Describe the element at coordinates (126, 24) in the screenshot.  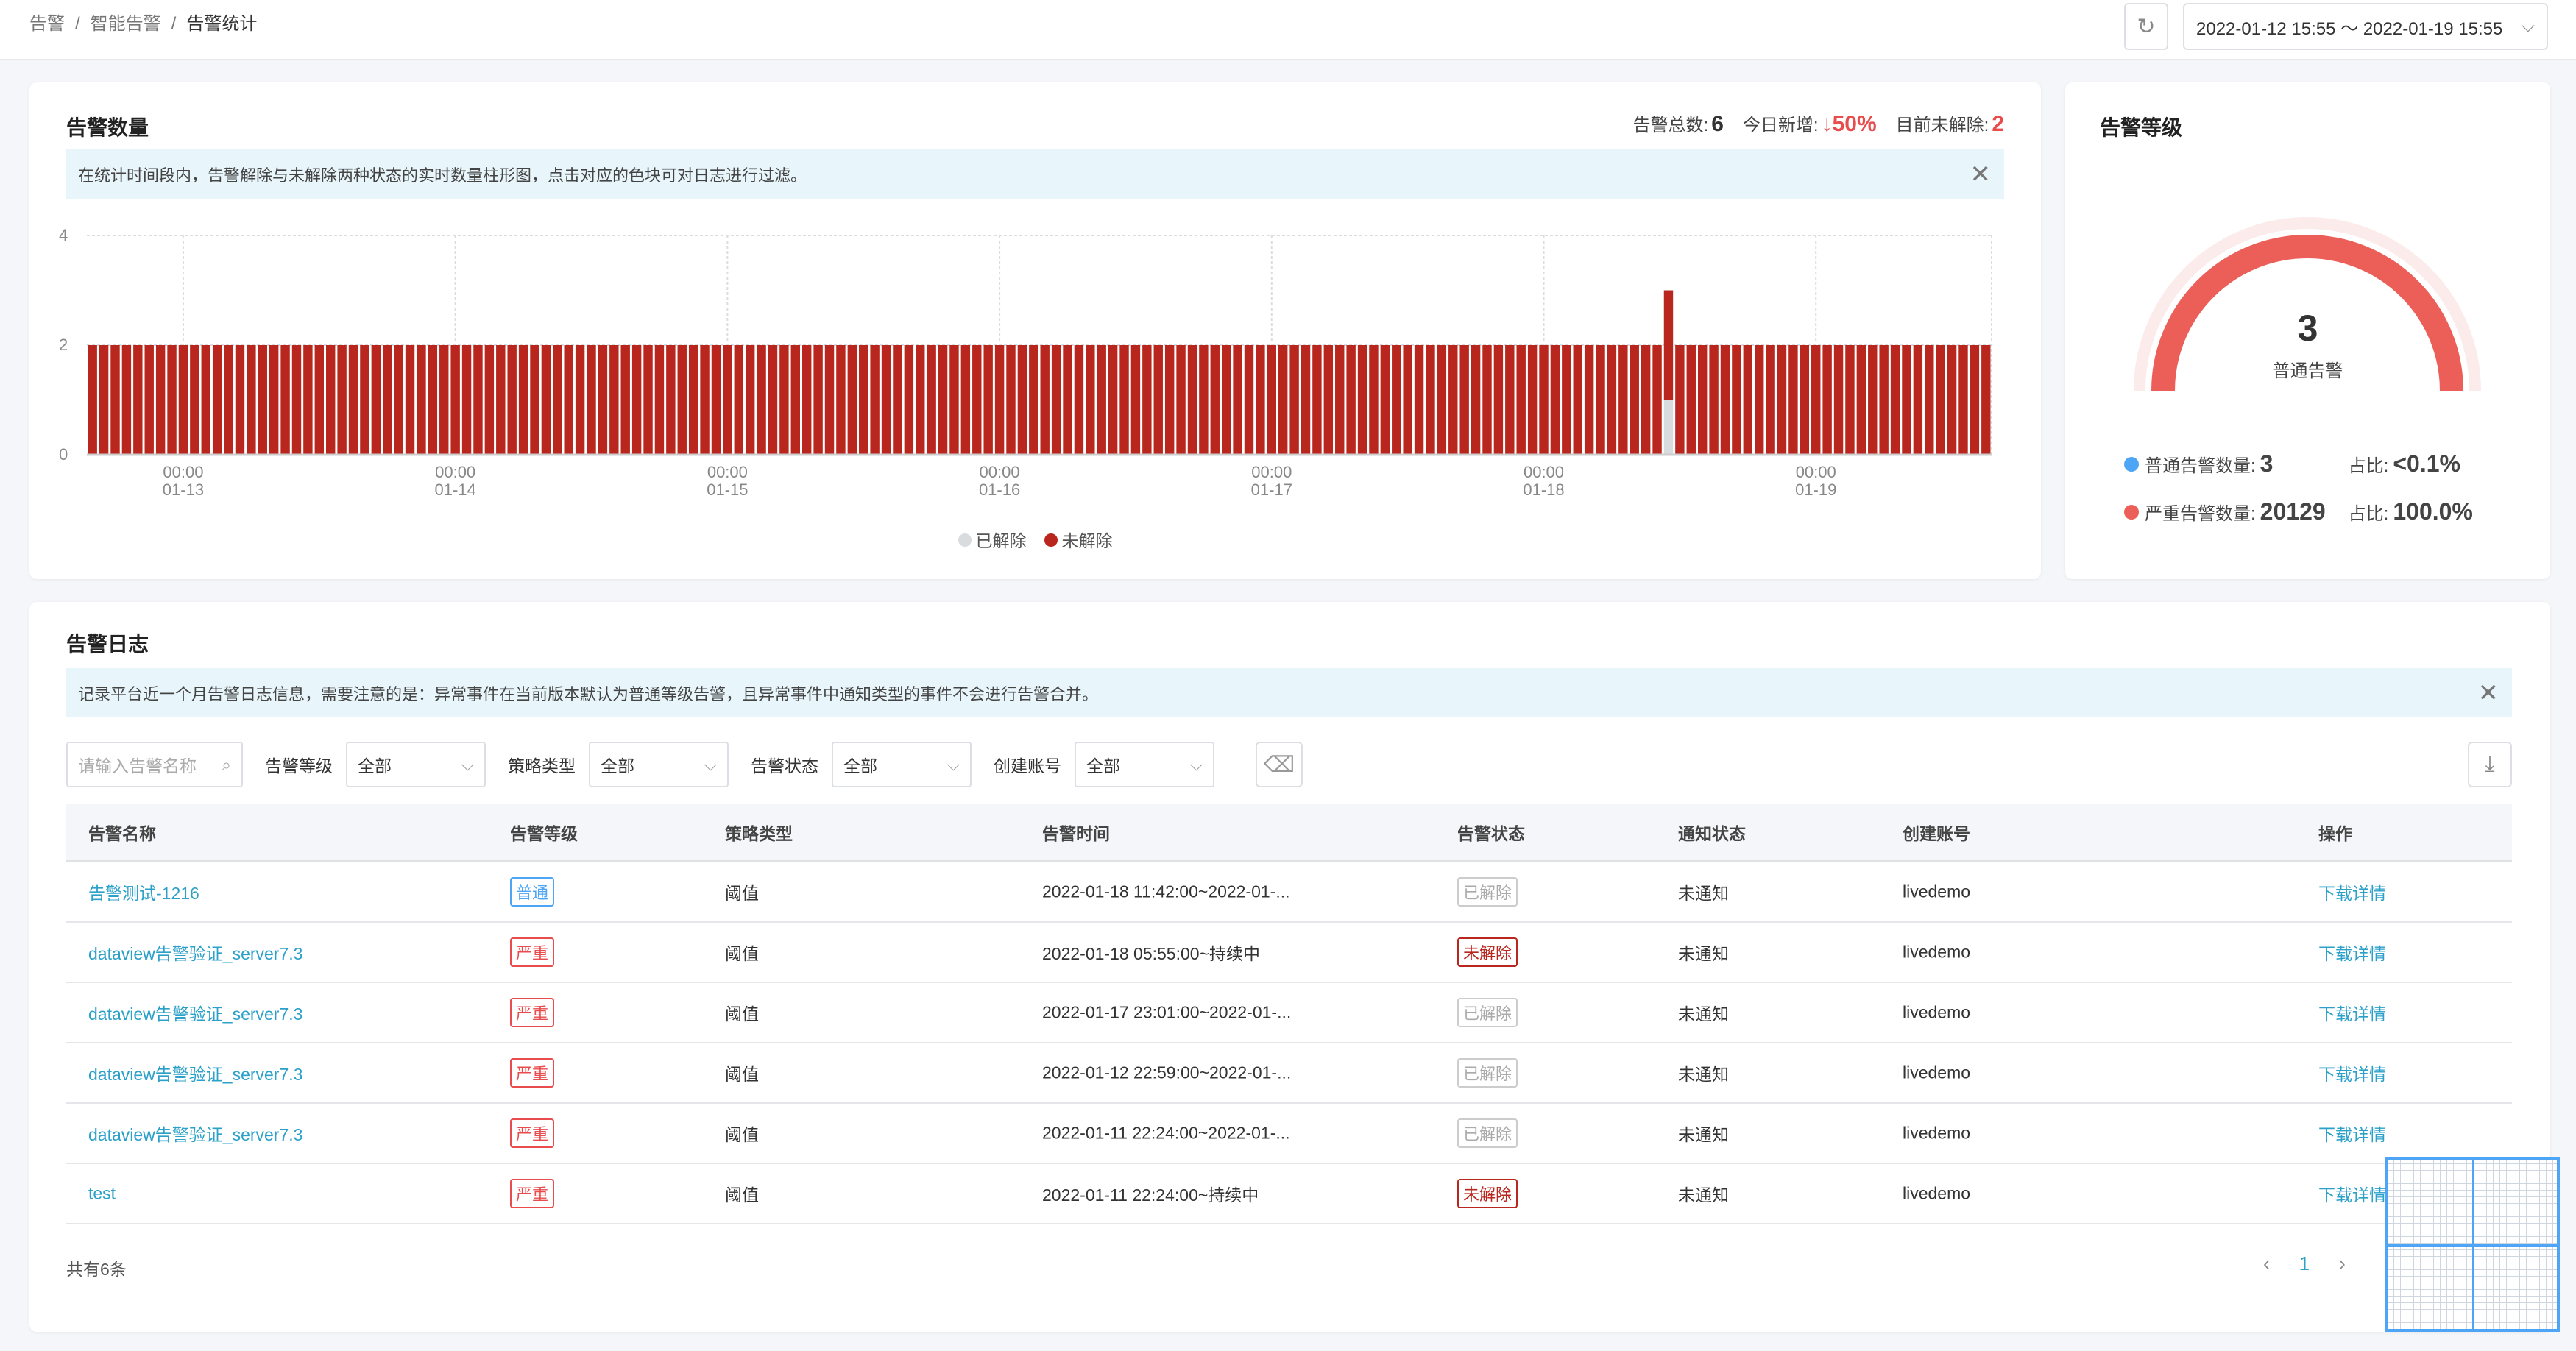
I see `breadcrumb-item: 智能告警` at that location.